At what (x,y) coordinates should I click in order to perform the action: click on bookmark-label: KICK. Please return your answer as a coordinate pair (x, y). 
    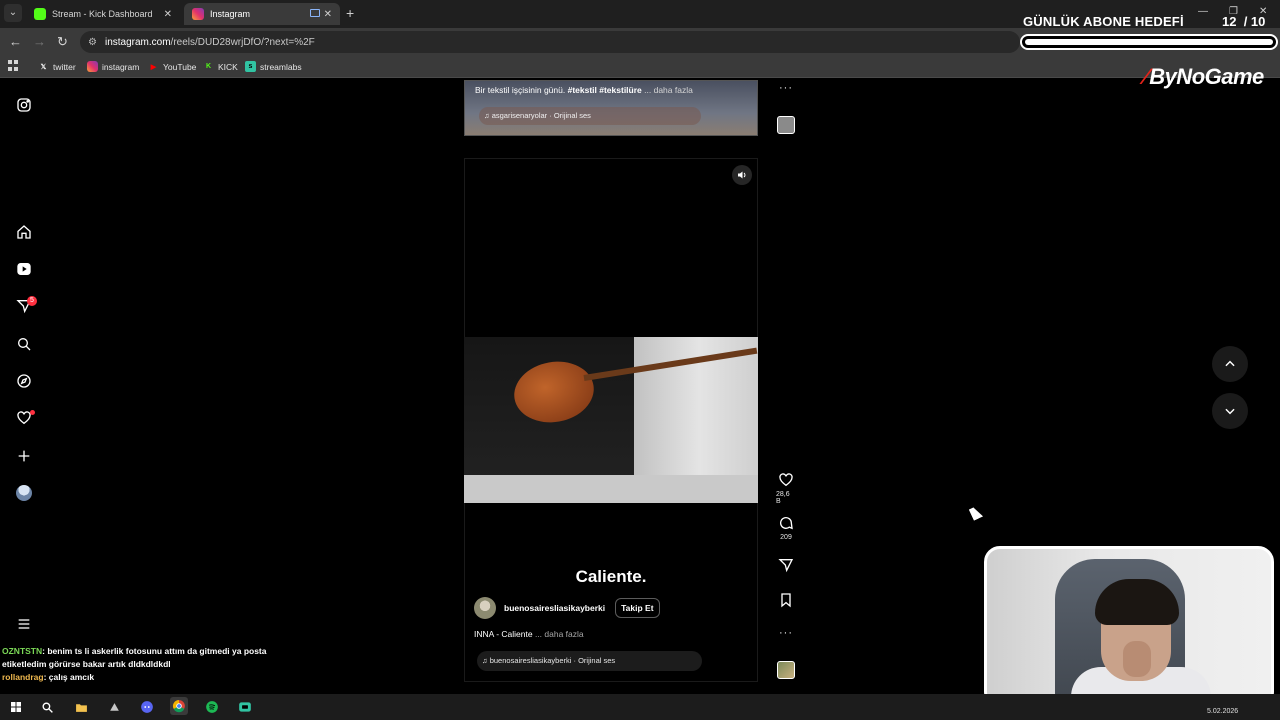
    Looking at the image, I should click on (228, 66).